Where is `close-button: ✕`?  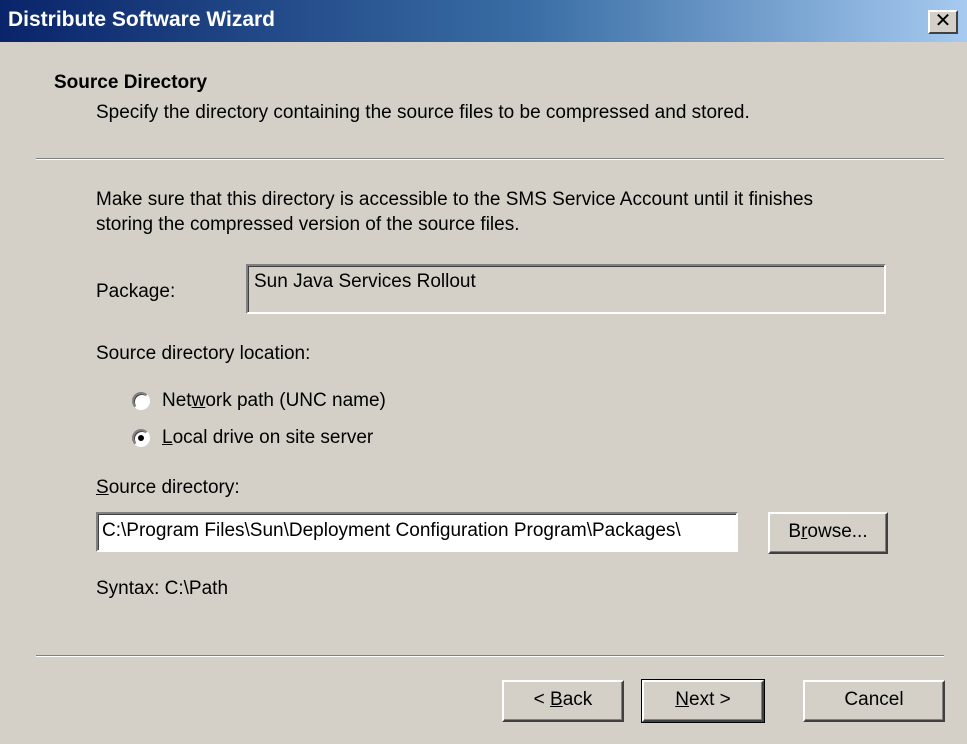
close-button: ✕ is located at coordinates (943, 22).